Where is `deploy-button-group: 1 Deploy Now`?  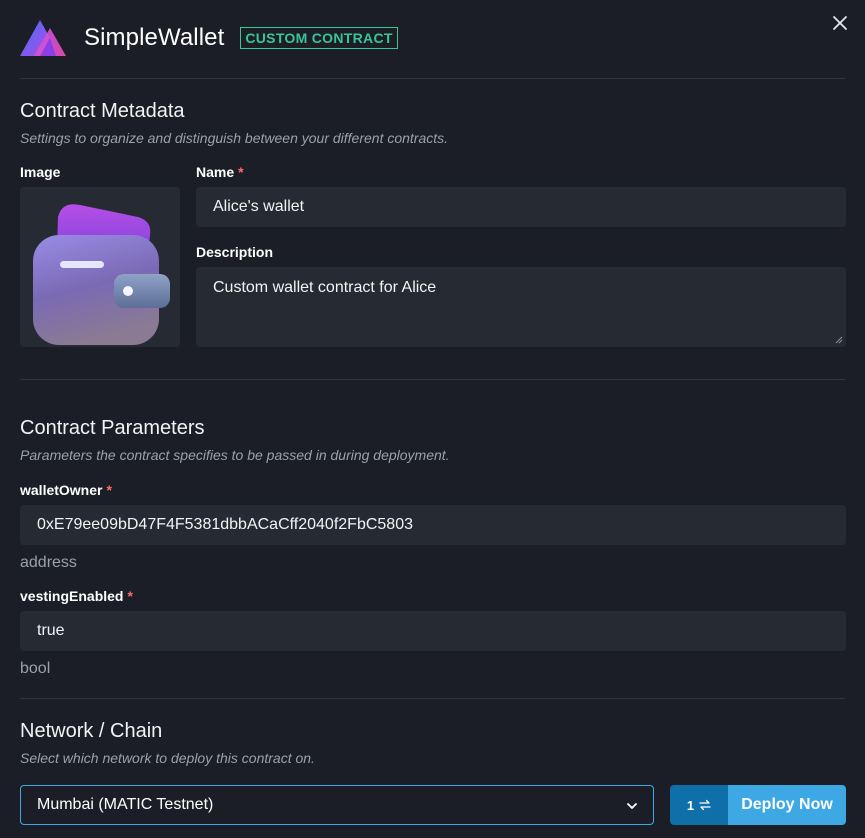
deploy-button-group: 1 Deploy Now is located at coordinates (758, 805).